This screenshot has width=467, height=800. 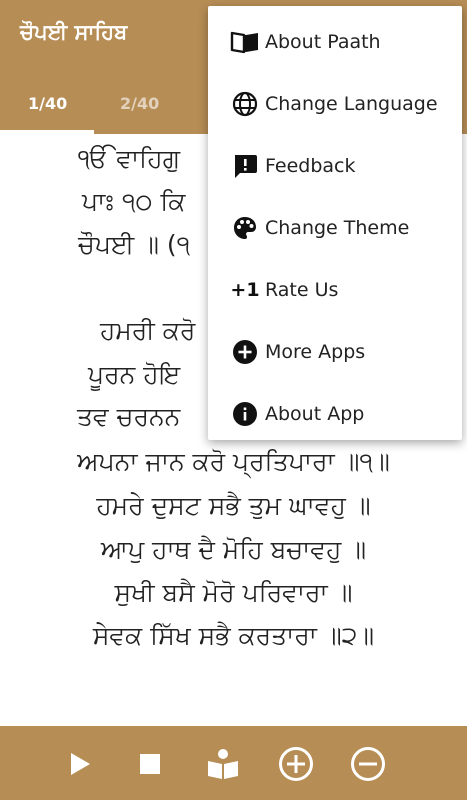 What do you see at coordinates (245, 42) in the screenshot?
I see `book-icon` at bounding box center [245, 42].